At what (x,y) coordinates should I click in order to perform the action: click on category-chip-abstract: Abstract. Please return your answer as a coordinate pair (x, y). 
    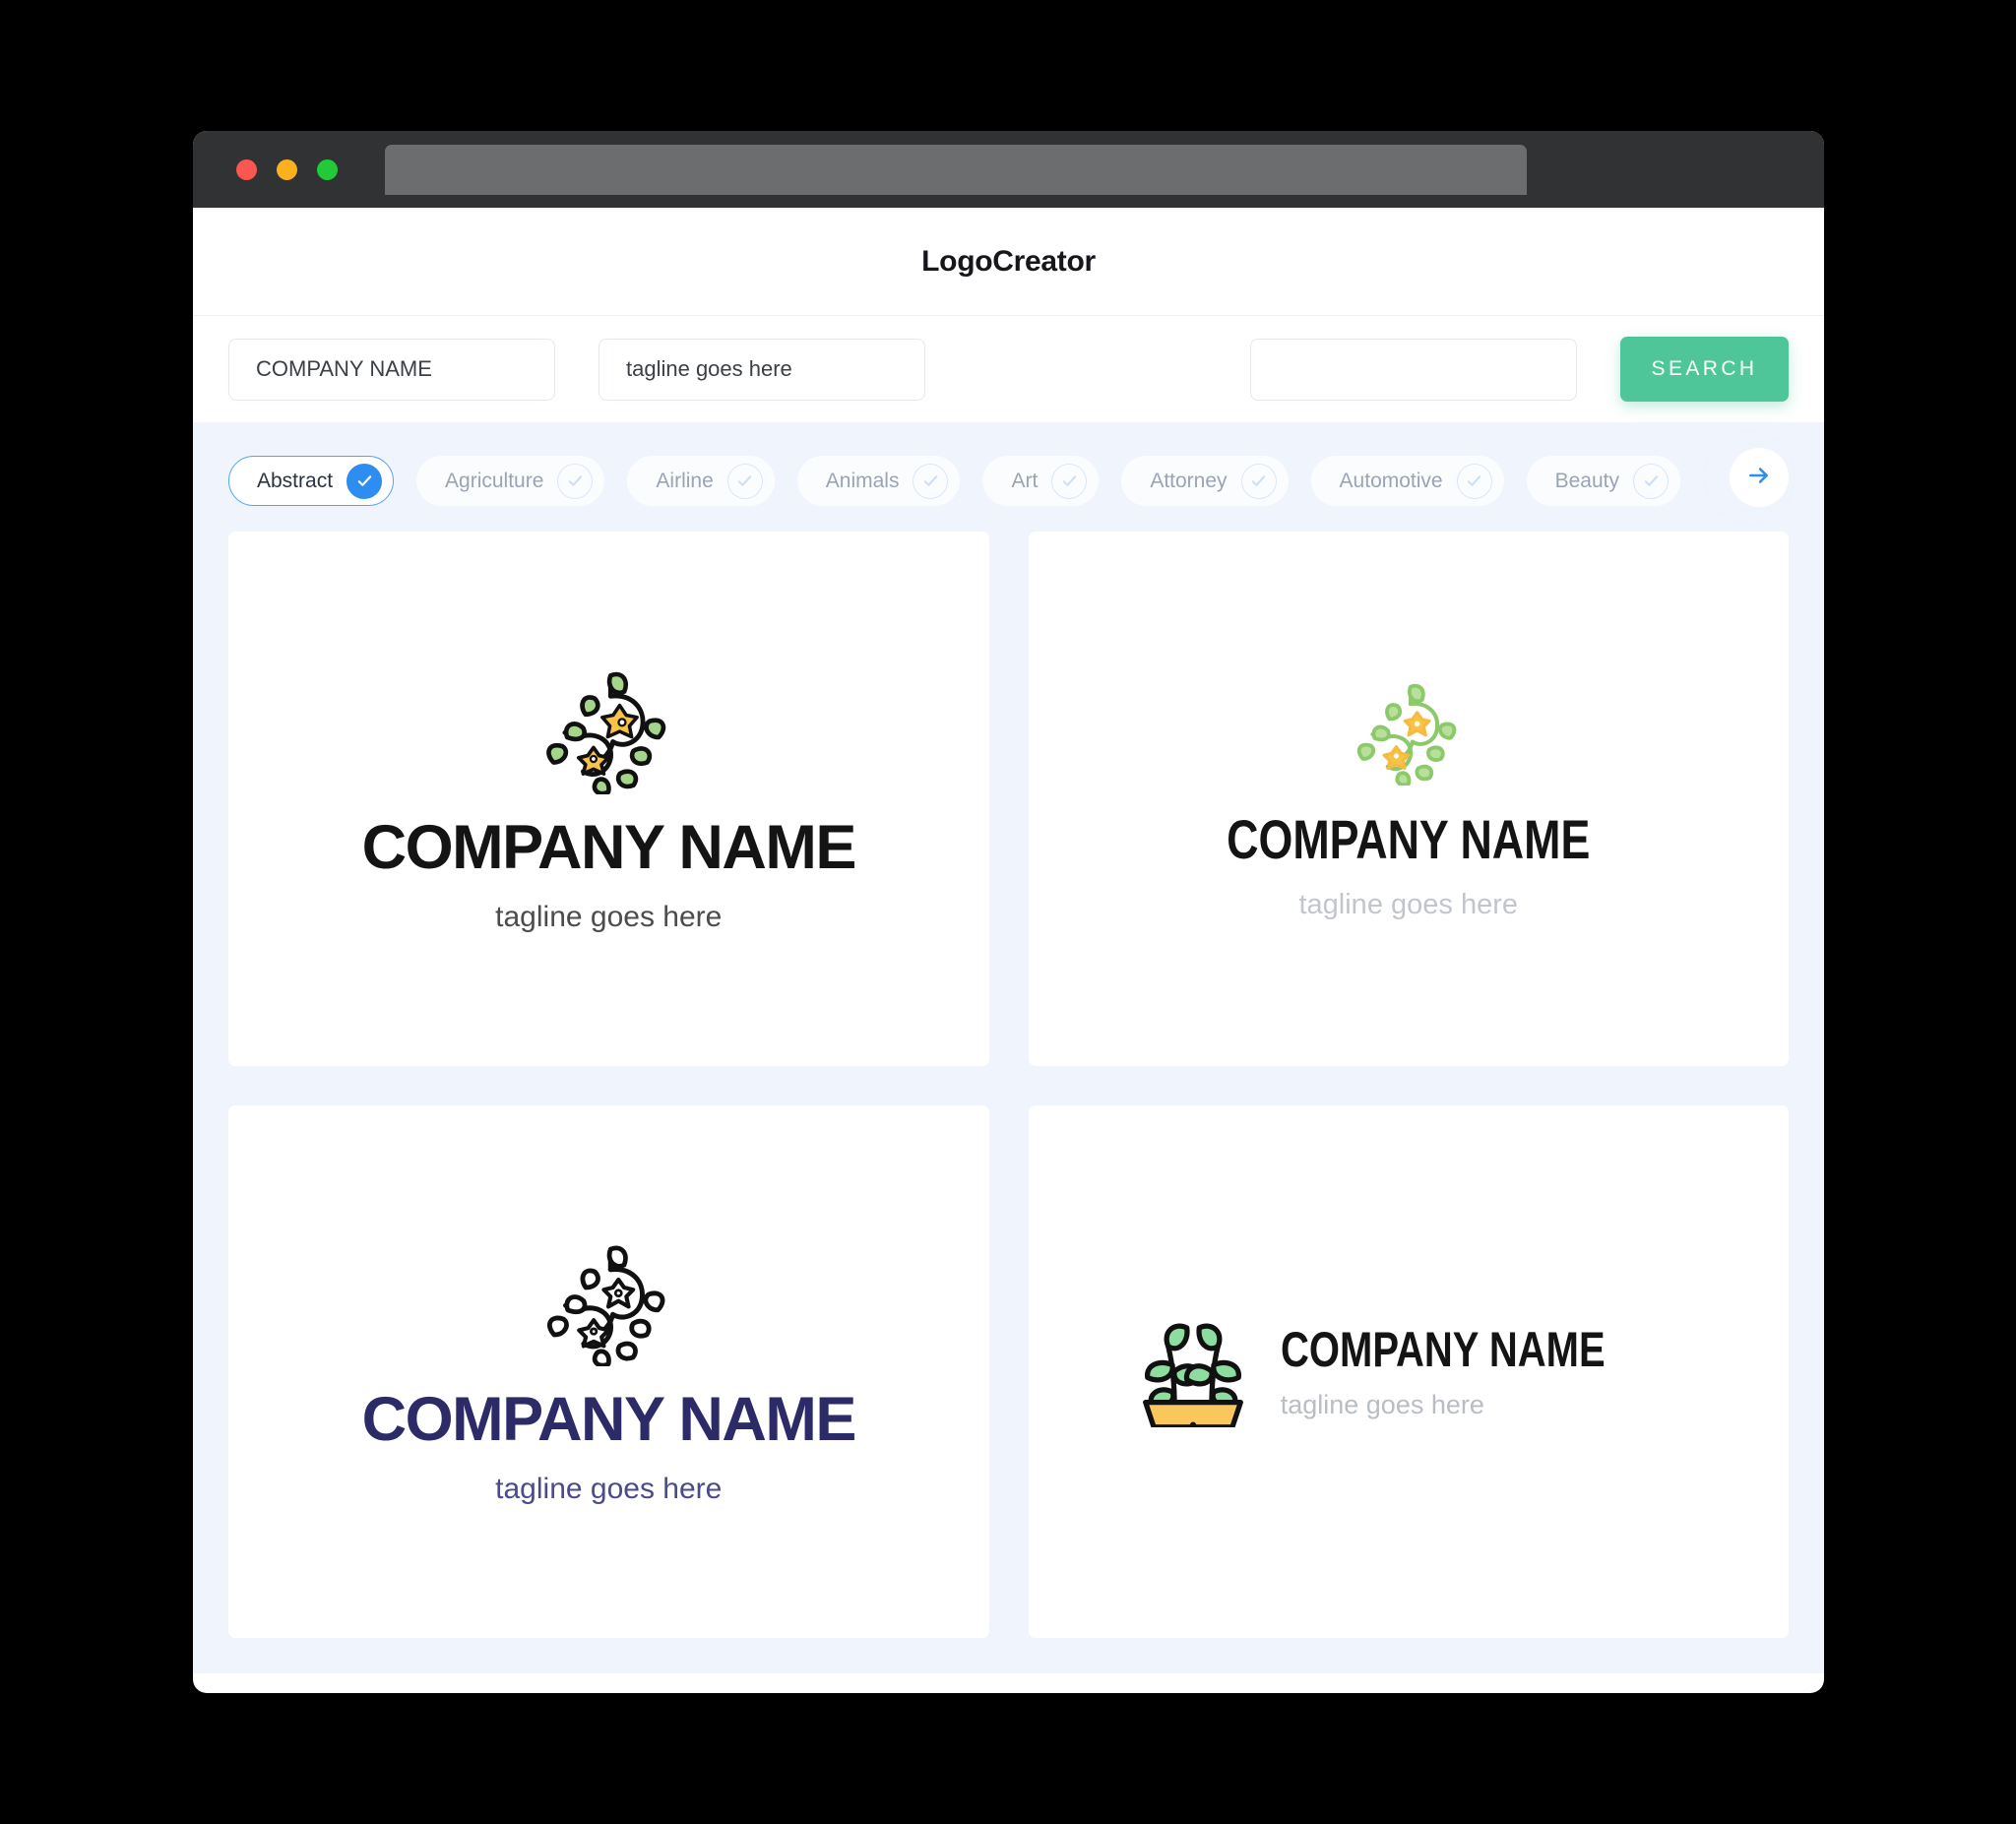
    Looking at the image, I should click on (311, 481).